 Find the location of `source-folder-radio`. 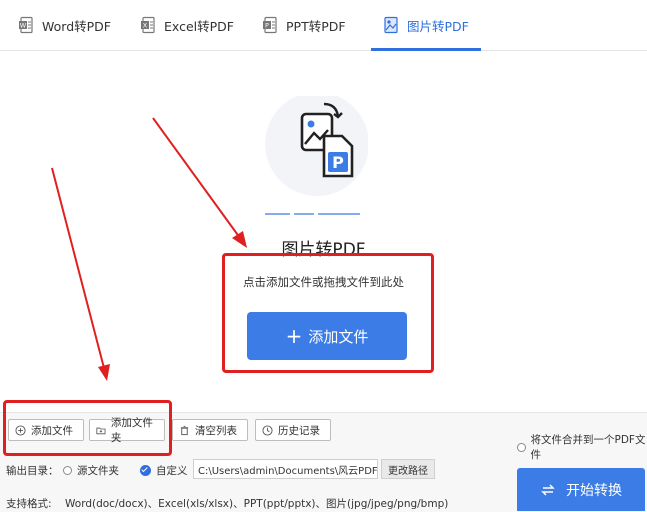

source-folder-radio is located at coordinates (67, 470).